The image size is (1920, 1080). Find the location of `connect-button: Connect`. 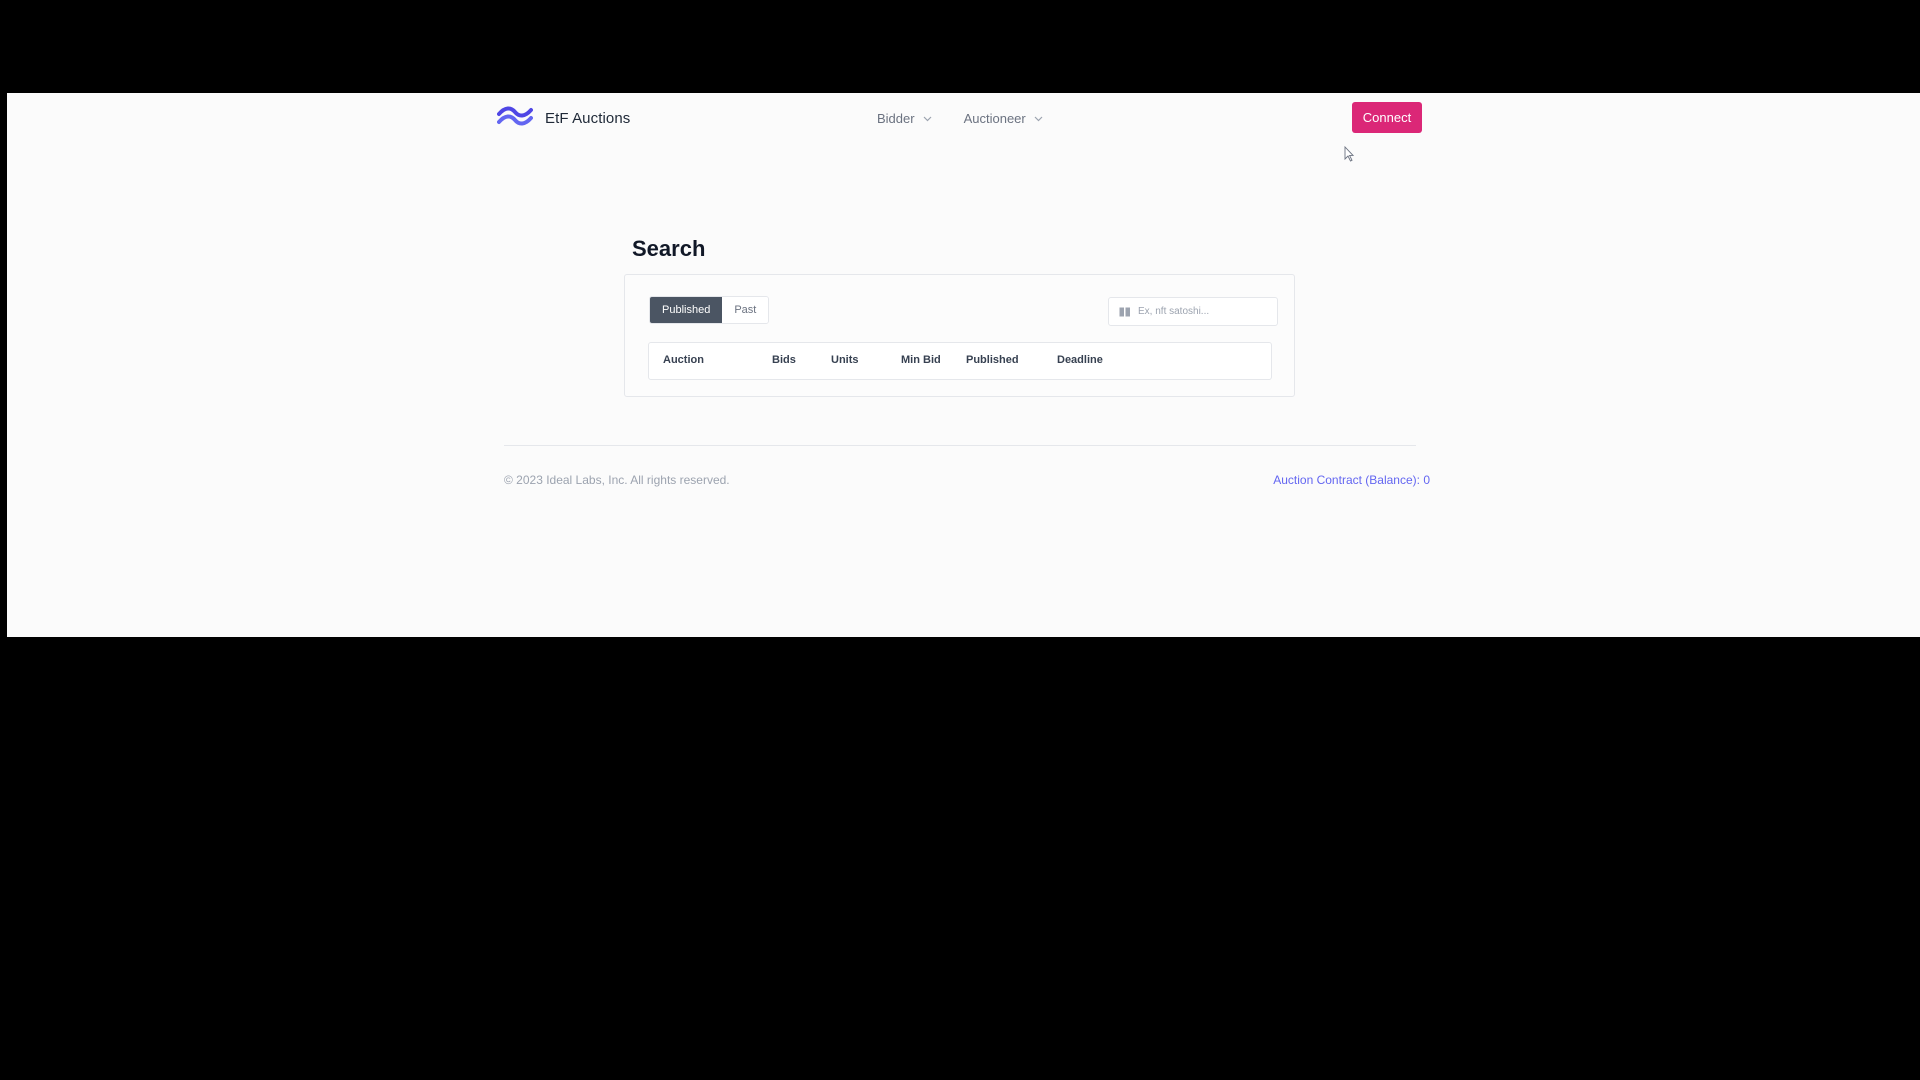

connect-button: Connect is located at coordinates (1387, 117).